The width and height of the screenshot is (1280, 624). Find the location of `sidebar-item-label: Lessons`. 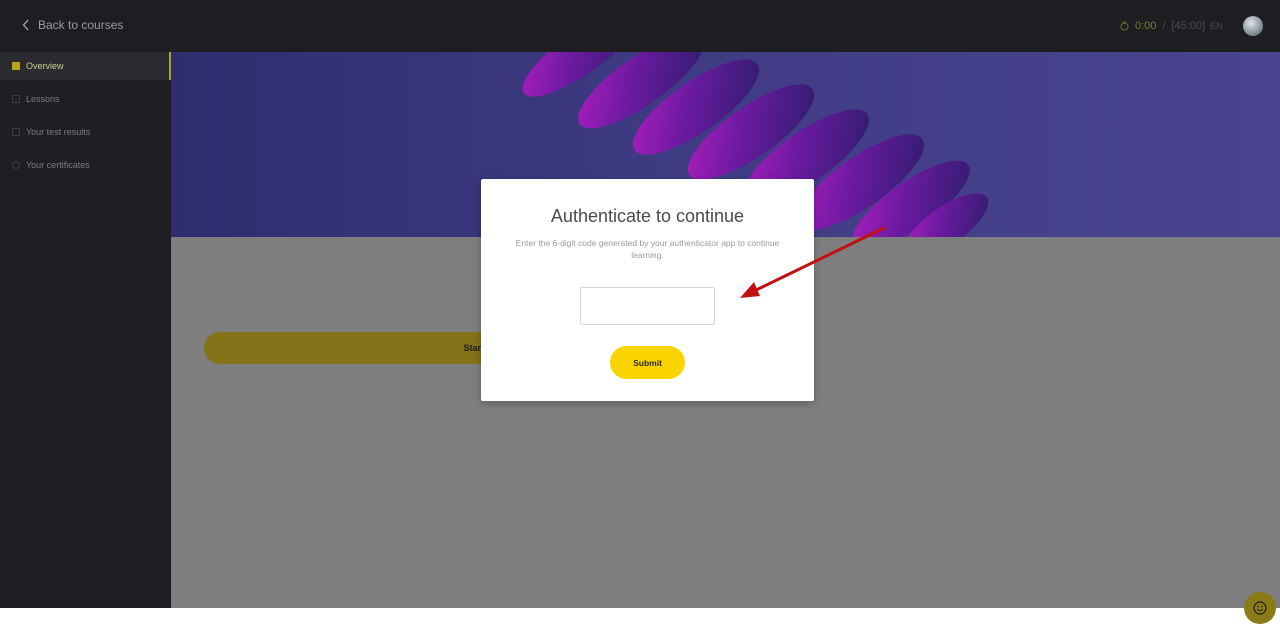

sidebar-item-label: Lessons is located at coordinates (43, 99).